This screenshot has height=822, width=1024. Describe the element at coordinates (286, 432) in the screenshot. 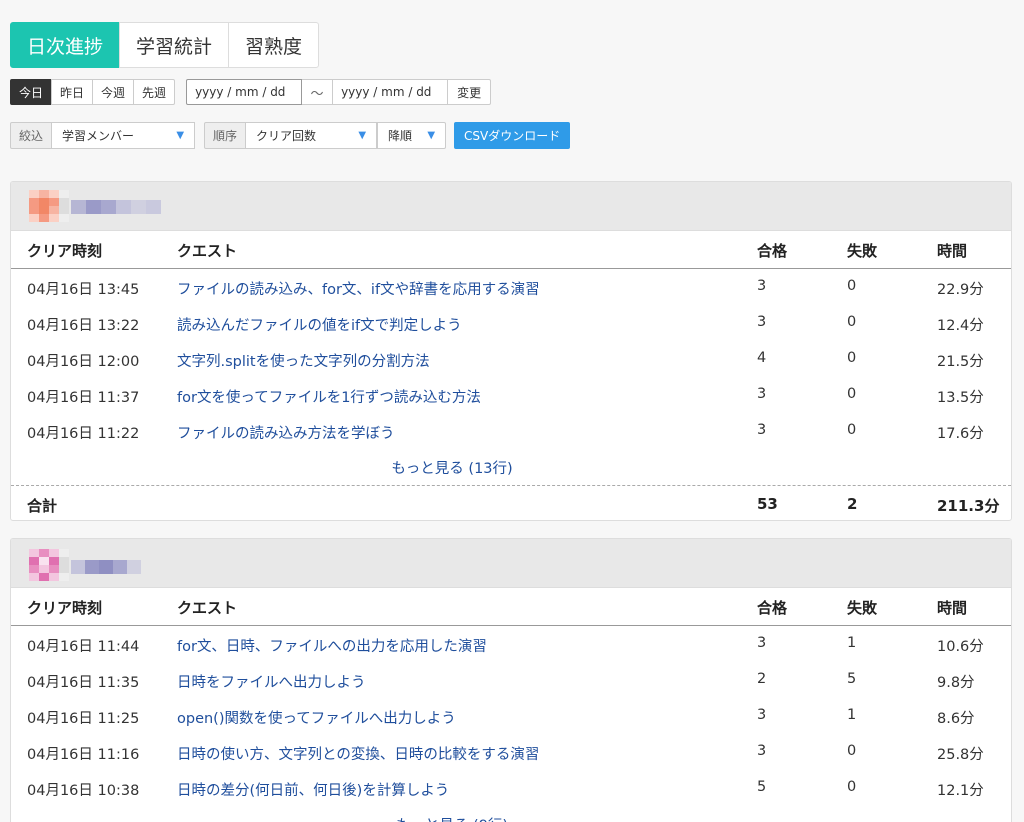

I see `quest-link: ファイルの読み込み方法を学ぼう` at that location.